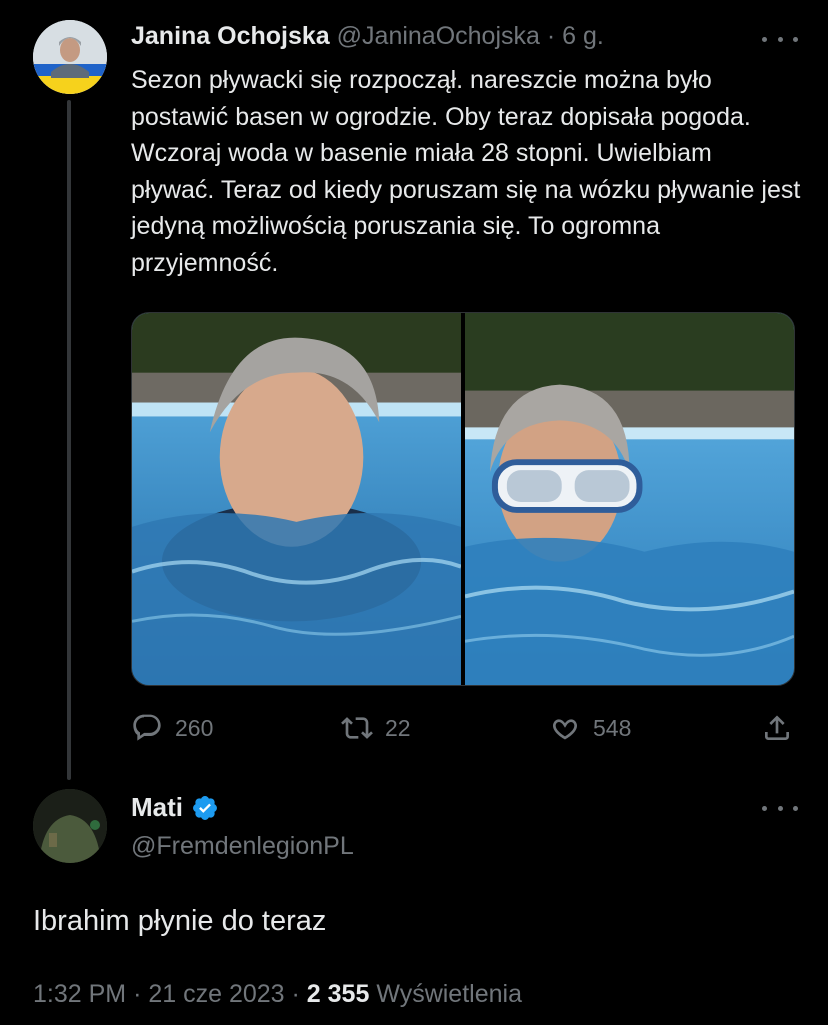 The width and height of the screenshot is (828, 1025). I want to click on reply-button: 260, so click(172, 728).